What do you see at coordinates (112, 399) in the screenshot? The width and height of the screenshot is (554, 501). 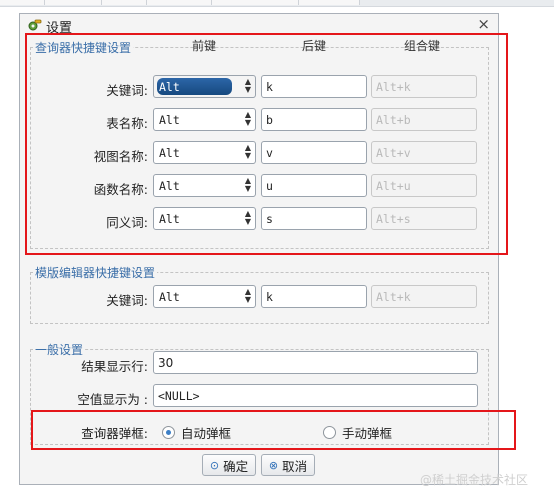 I see `null-display-label: 空值显示为 :` at bounding box center [112, 399].